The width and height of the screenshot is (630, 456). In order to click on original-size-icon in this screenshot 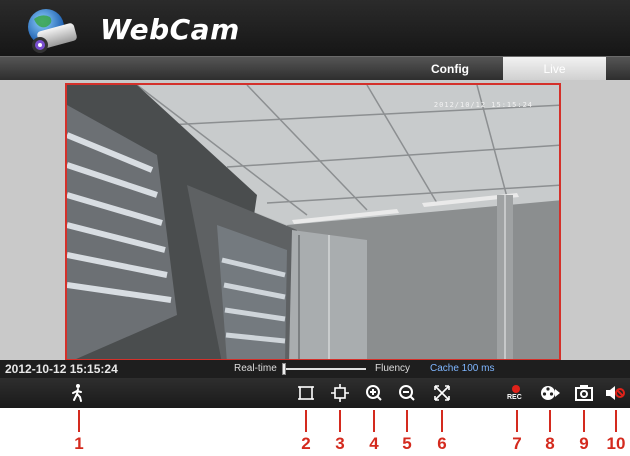, I will do `click(340, 393)`.